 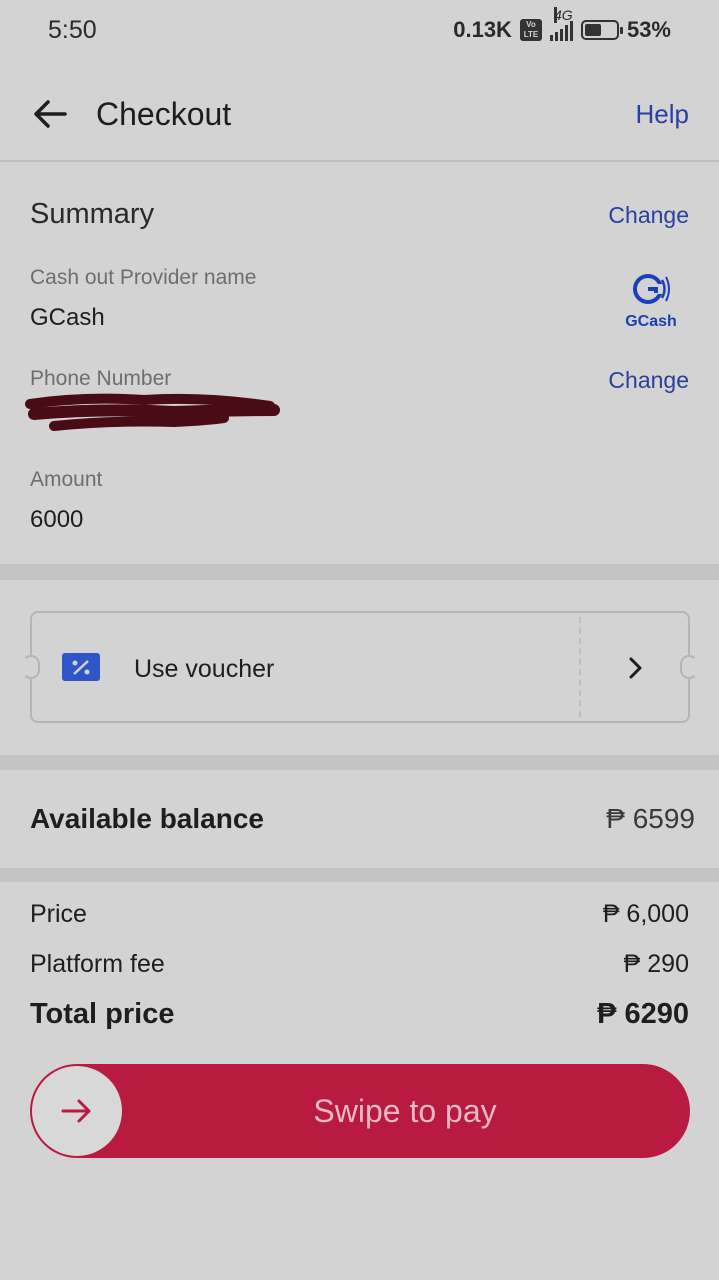 I want to click on total-price-label: Total price, so click(x=102, y=1014).